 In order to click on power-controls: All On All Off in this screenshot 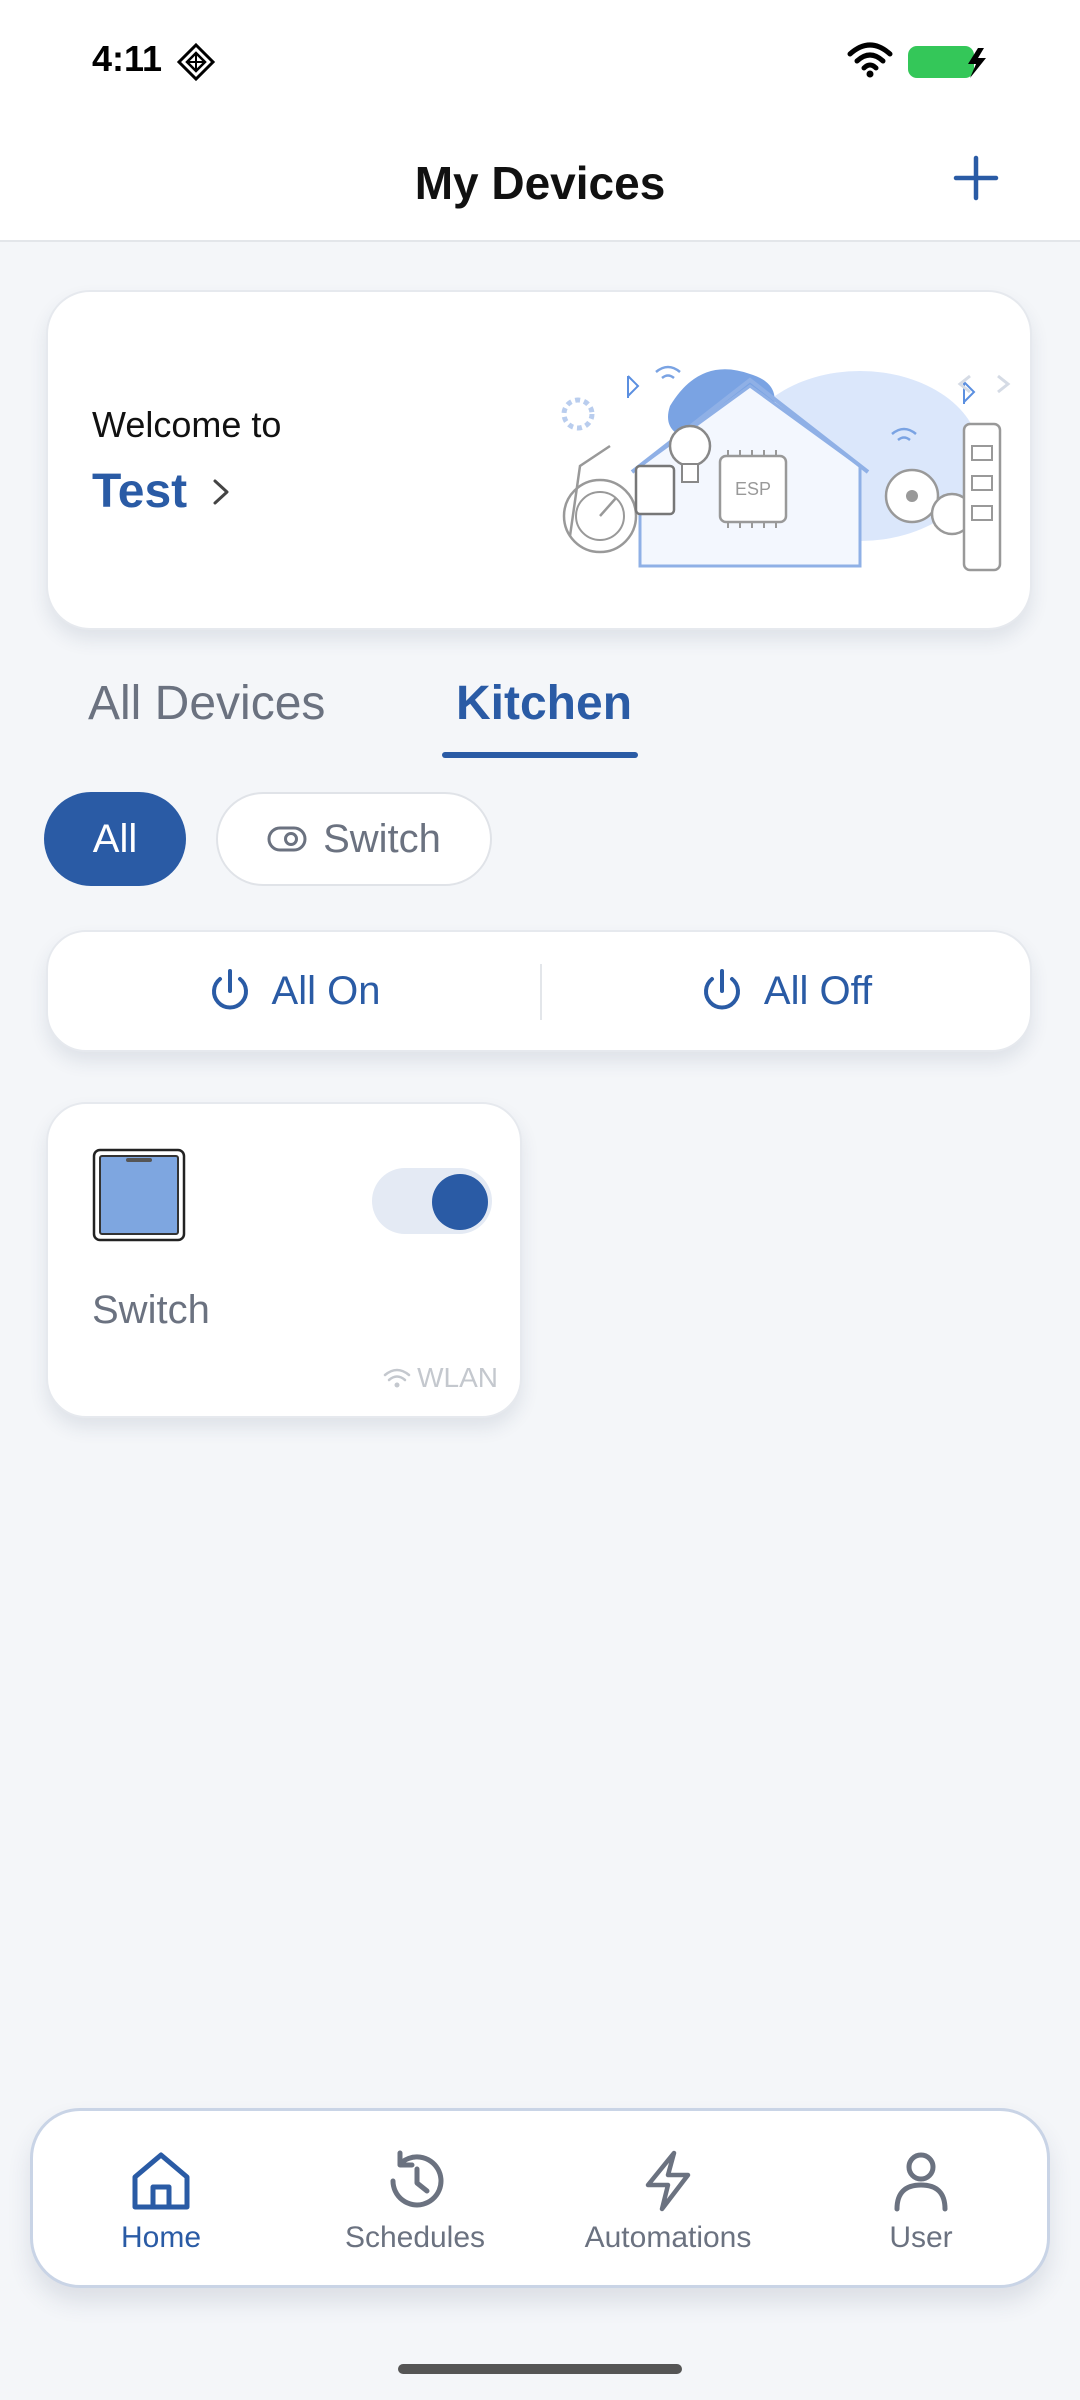, I will do `click(539, 991)`.